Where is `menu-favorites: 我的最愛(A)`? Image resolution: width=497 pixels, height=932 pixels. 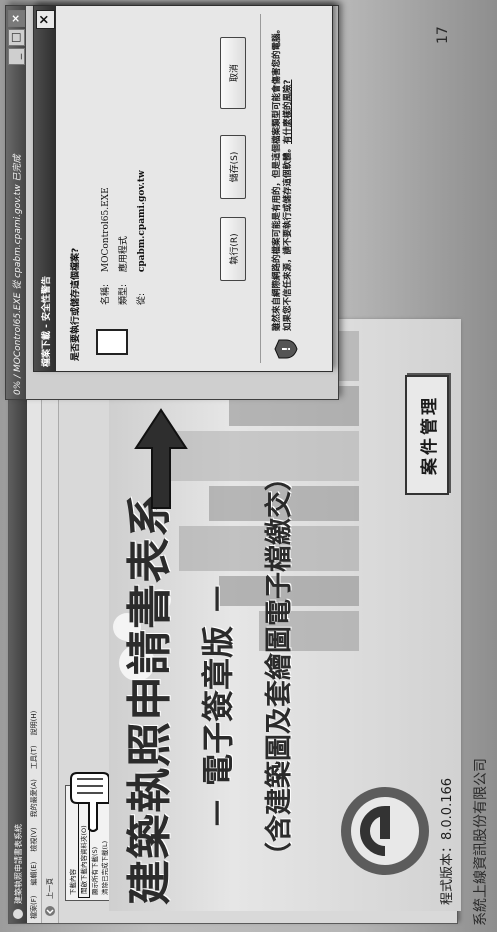
menu-favorites: 我的最愛(A) is located at coordinates (34, 798).